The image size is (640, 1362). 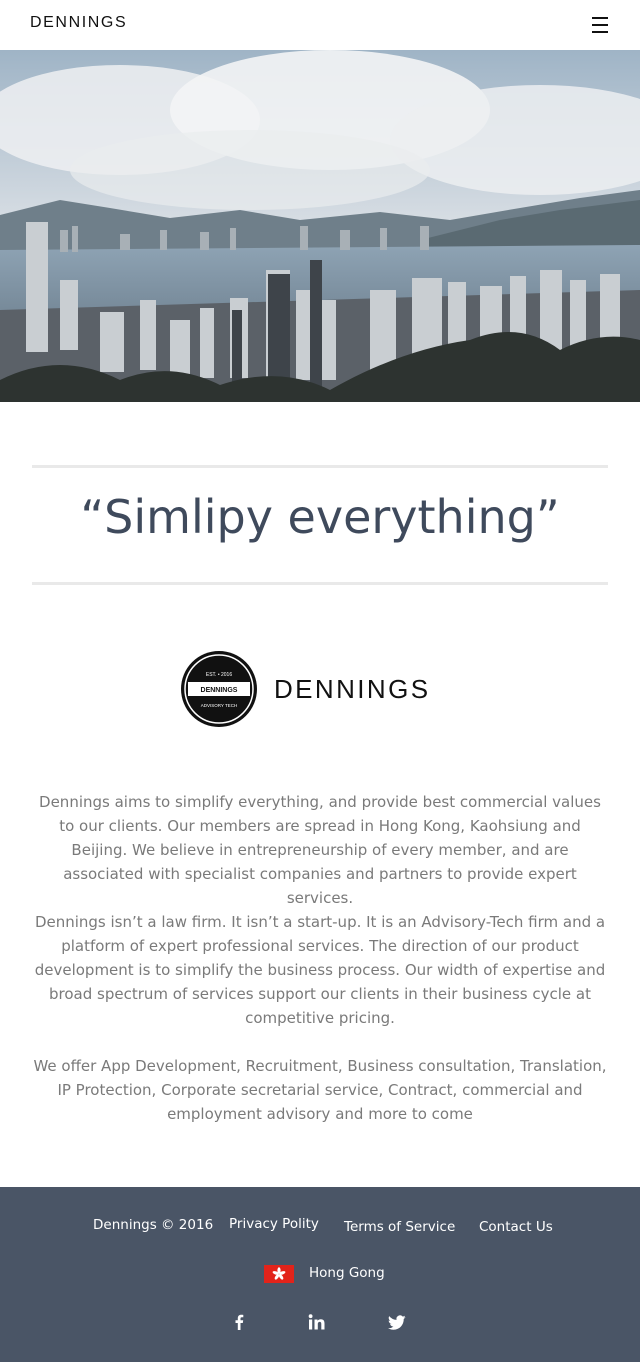 I want to click on twitter-icon, so click(x=397, y=1322).